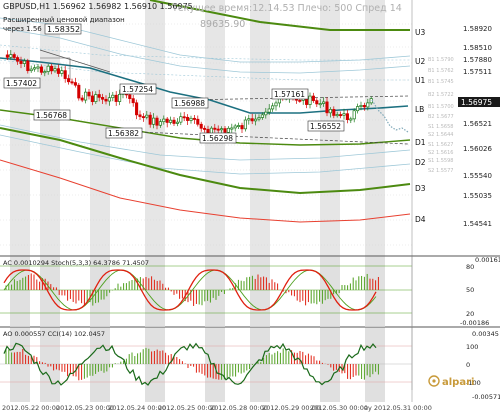 The height and width of the screenshot is (413, 500). What do you see at coordinates (22, 29) in the screenshot?
I see `range-note-2: через 1.56` at bounding box center [22, 29].